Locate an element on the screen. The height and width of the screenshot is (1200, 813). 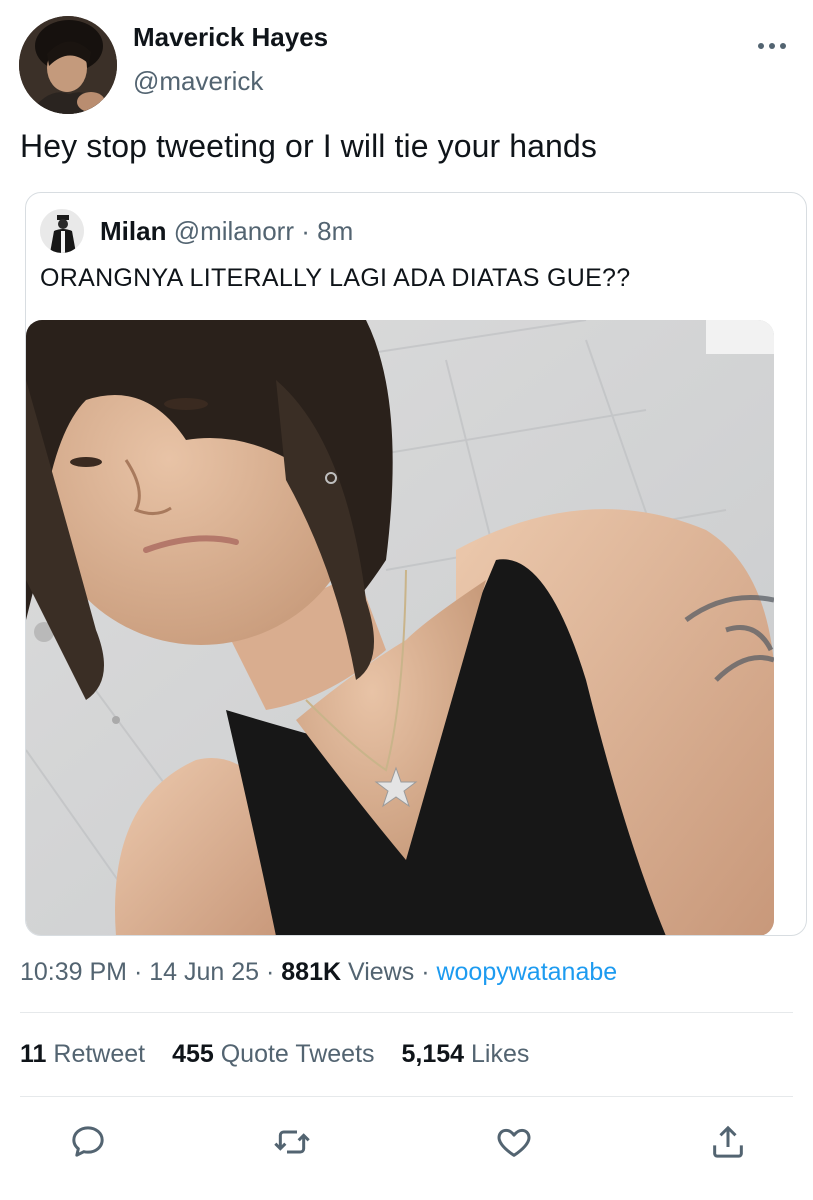
quoted-author-handle: @milanorr is located at coordinates (234, 231).